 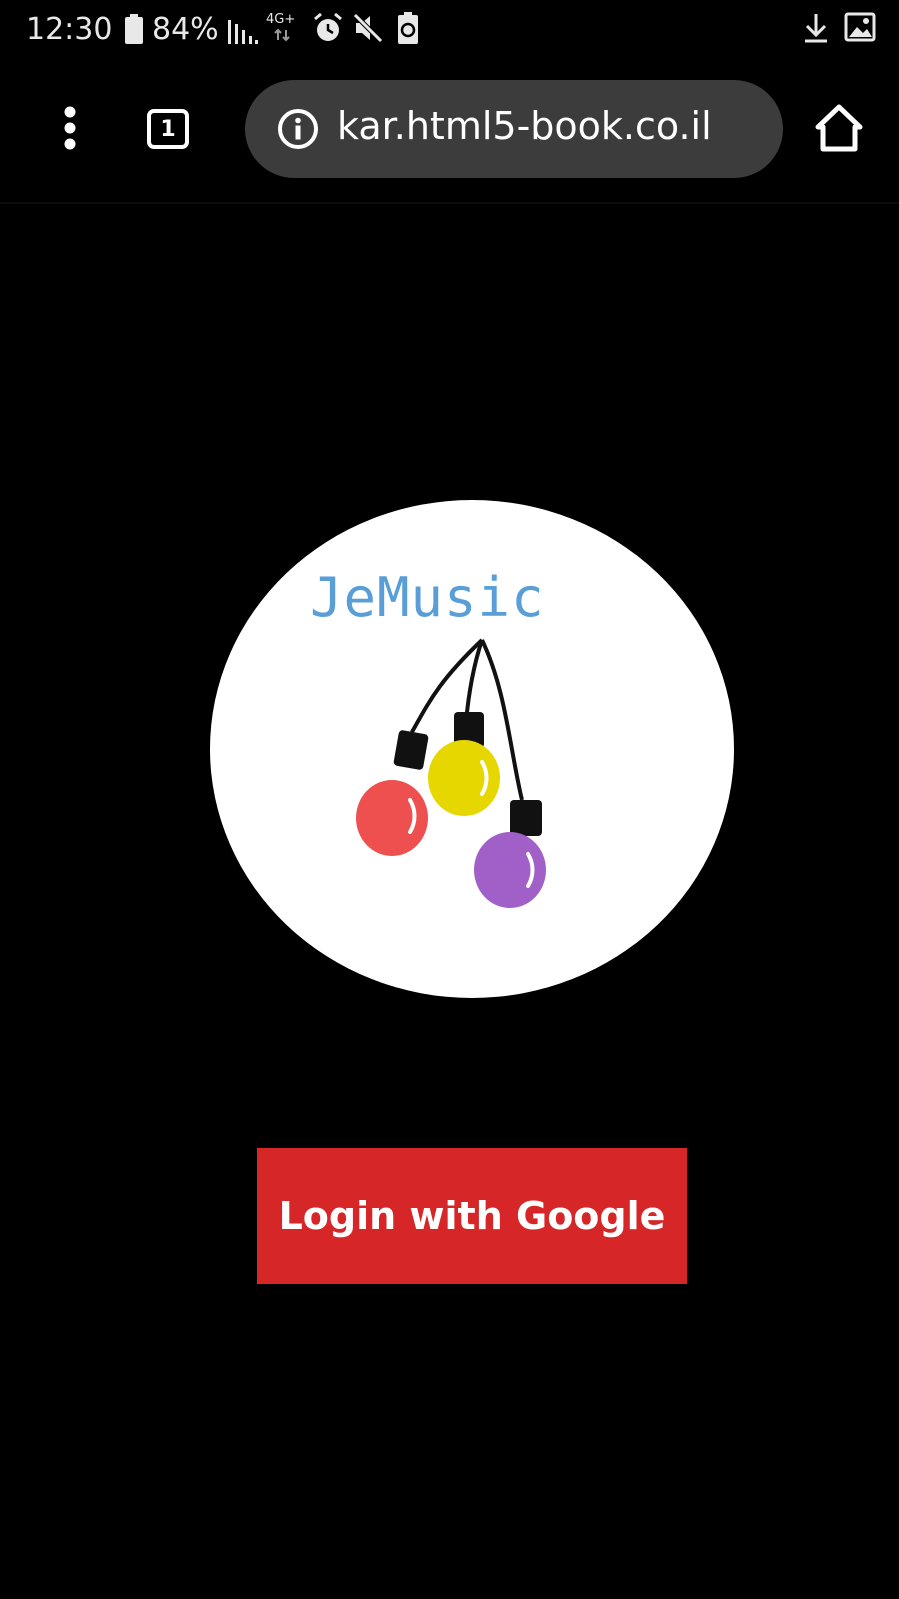 I want to click on home-icon, so click(x=839, y=128).